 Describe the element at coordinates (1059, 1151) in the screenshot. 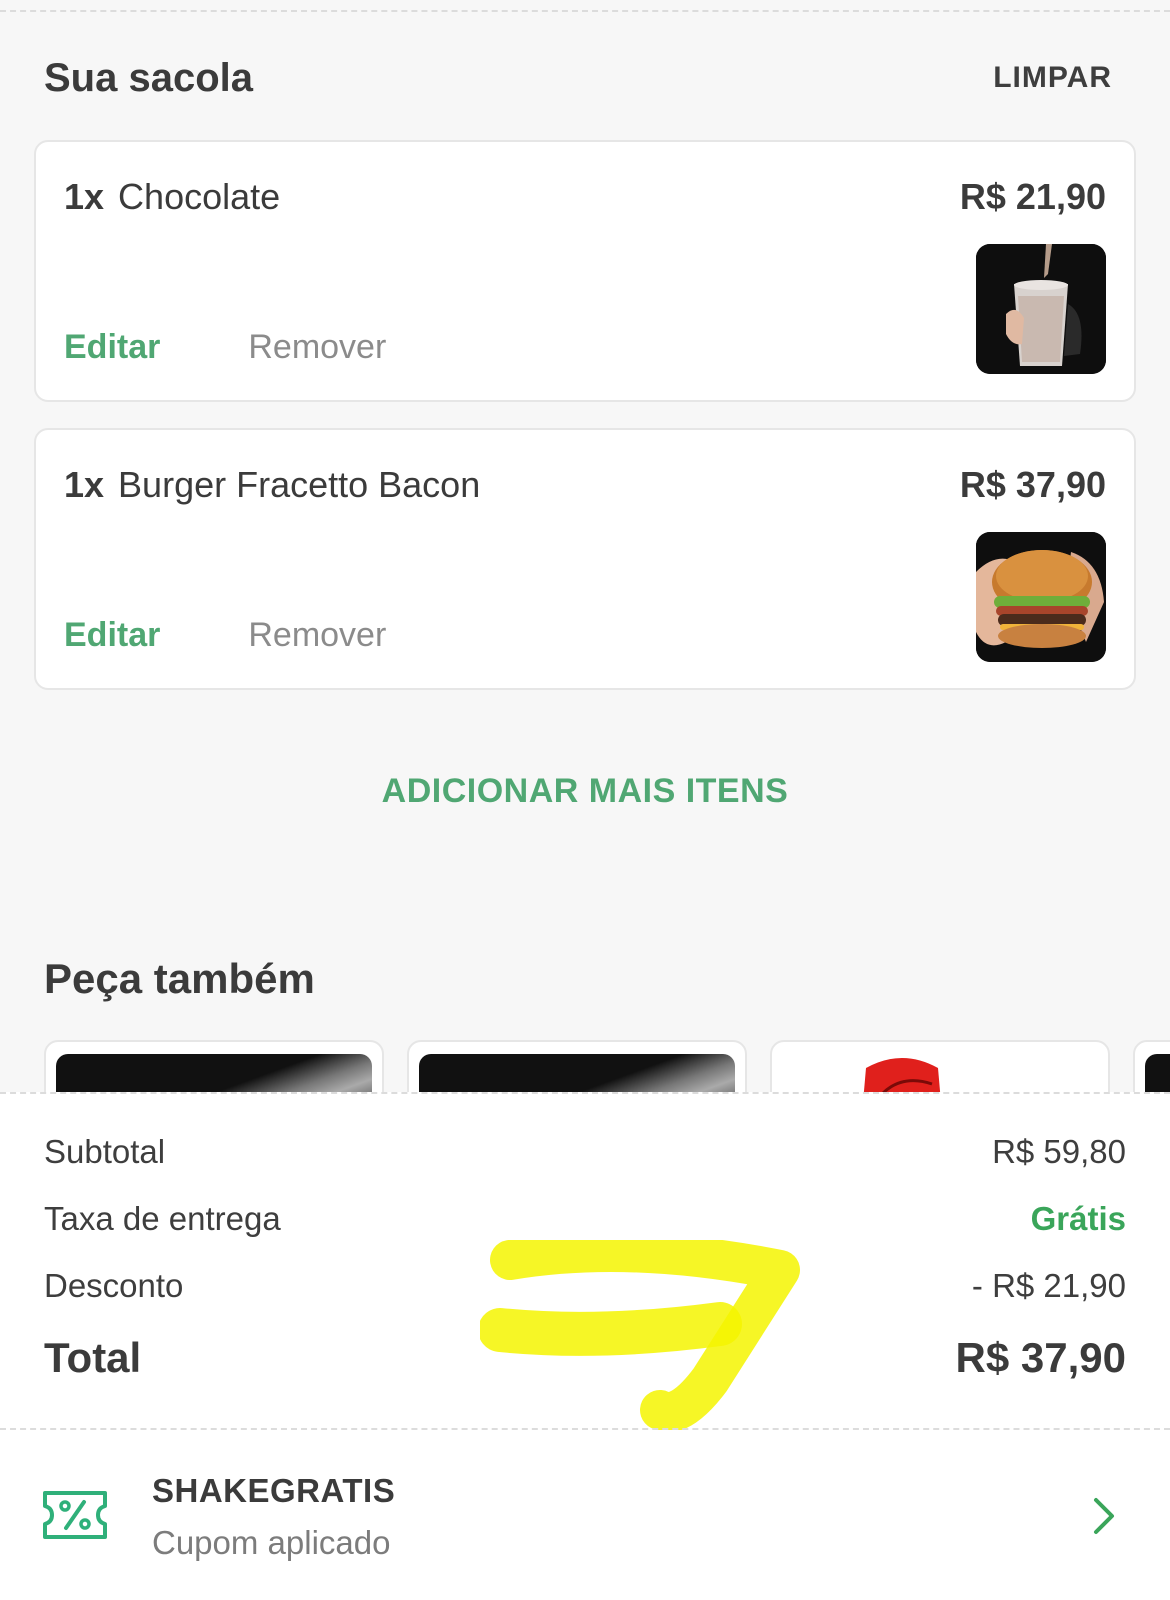

I see `subtotal-value: R$ 59,80` at that location.